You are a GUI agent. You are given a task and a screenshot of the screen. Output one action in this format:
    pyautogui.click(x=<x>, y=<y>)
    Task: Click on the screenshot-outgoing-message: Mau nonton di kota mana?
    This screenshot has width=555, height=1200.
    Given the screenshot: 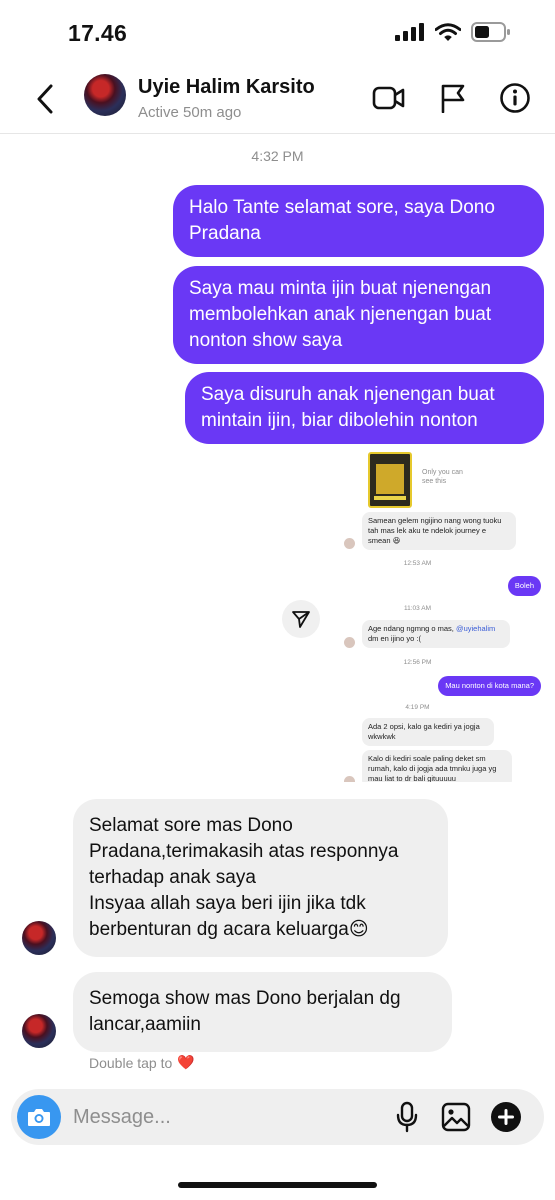 What is the action you would take?
    pyautogui.click(x=489, y=686)
    